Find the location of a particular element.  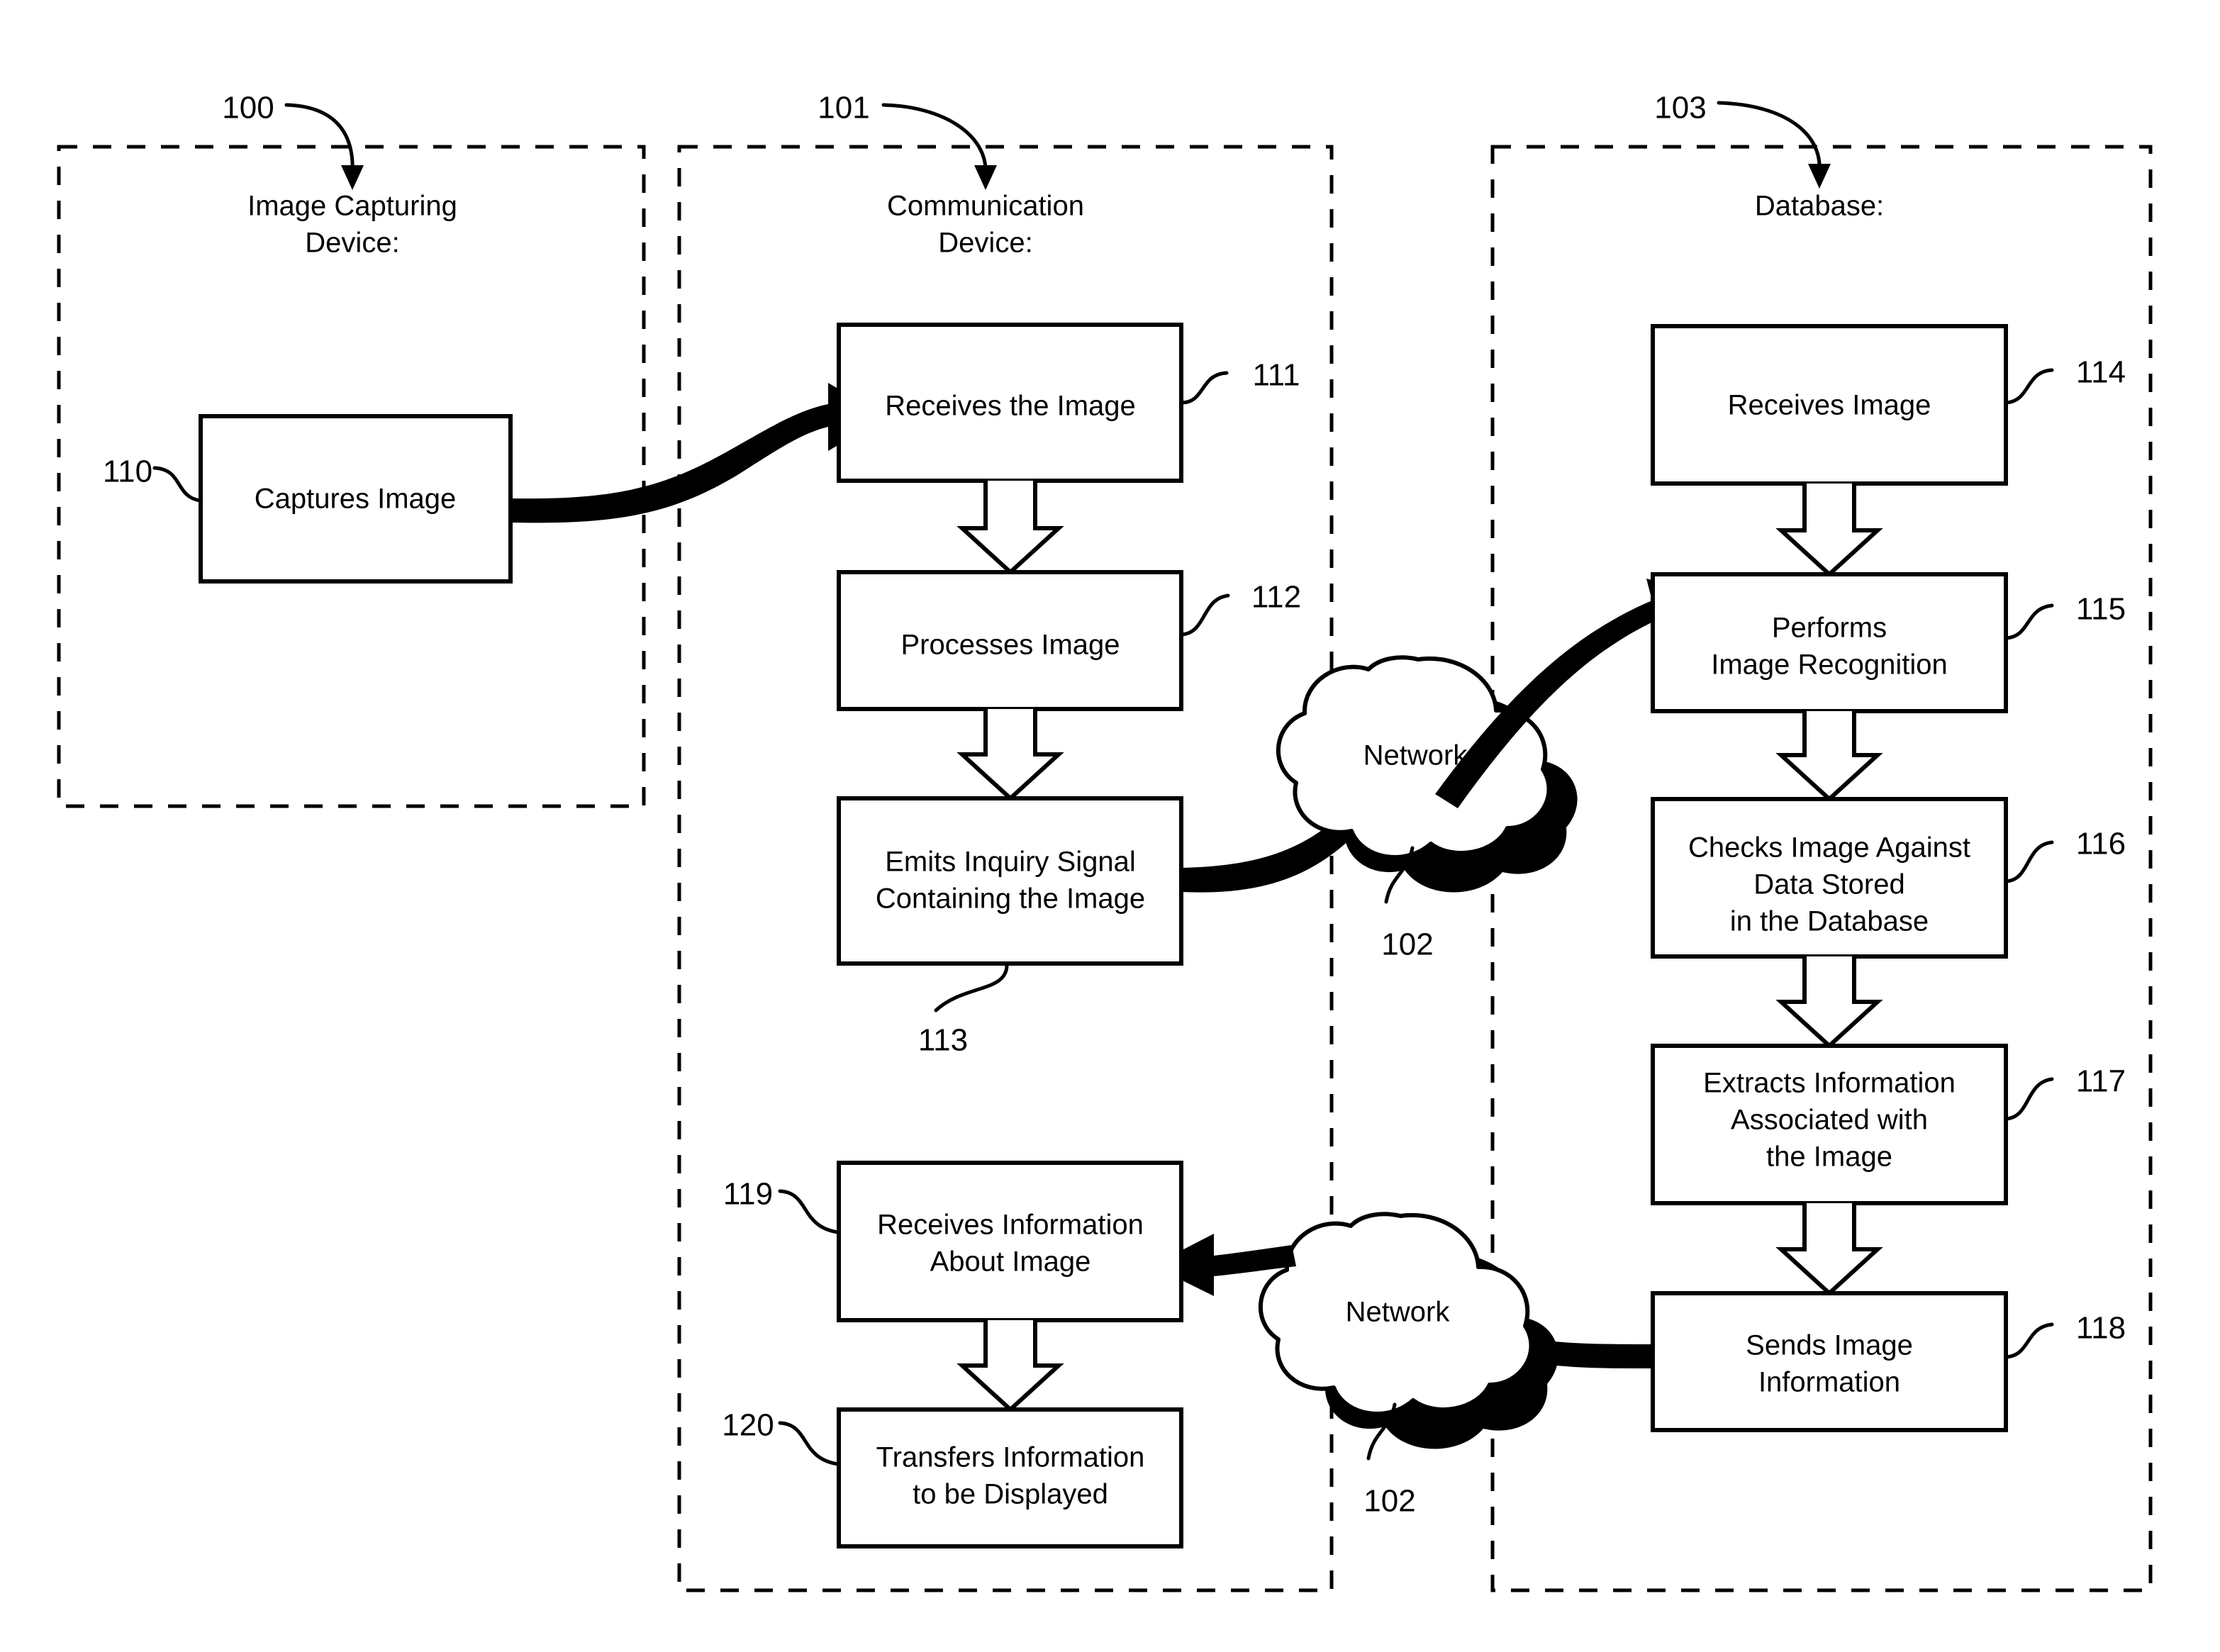

process-box-emits-inquiry-signal-line1: Emits Inquiry Signal is located at coordinates (1010, 862).